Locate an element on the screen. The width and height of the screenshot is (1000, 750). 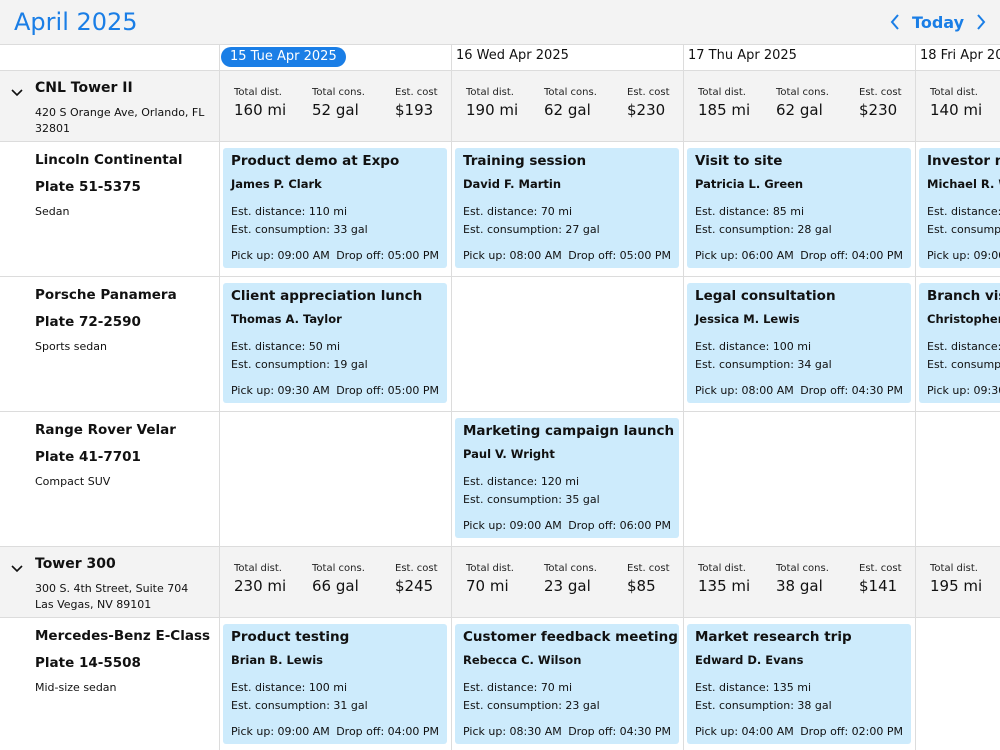
day-label: 16 Wed Apr 2025 is located at coordinates (512, 55).